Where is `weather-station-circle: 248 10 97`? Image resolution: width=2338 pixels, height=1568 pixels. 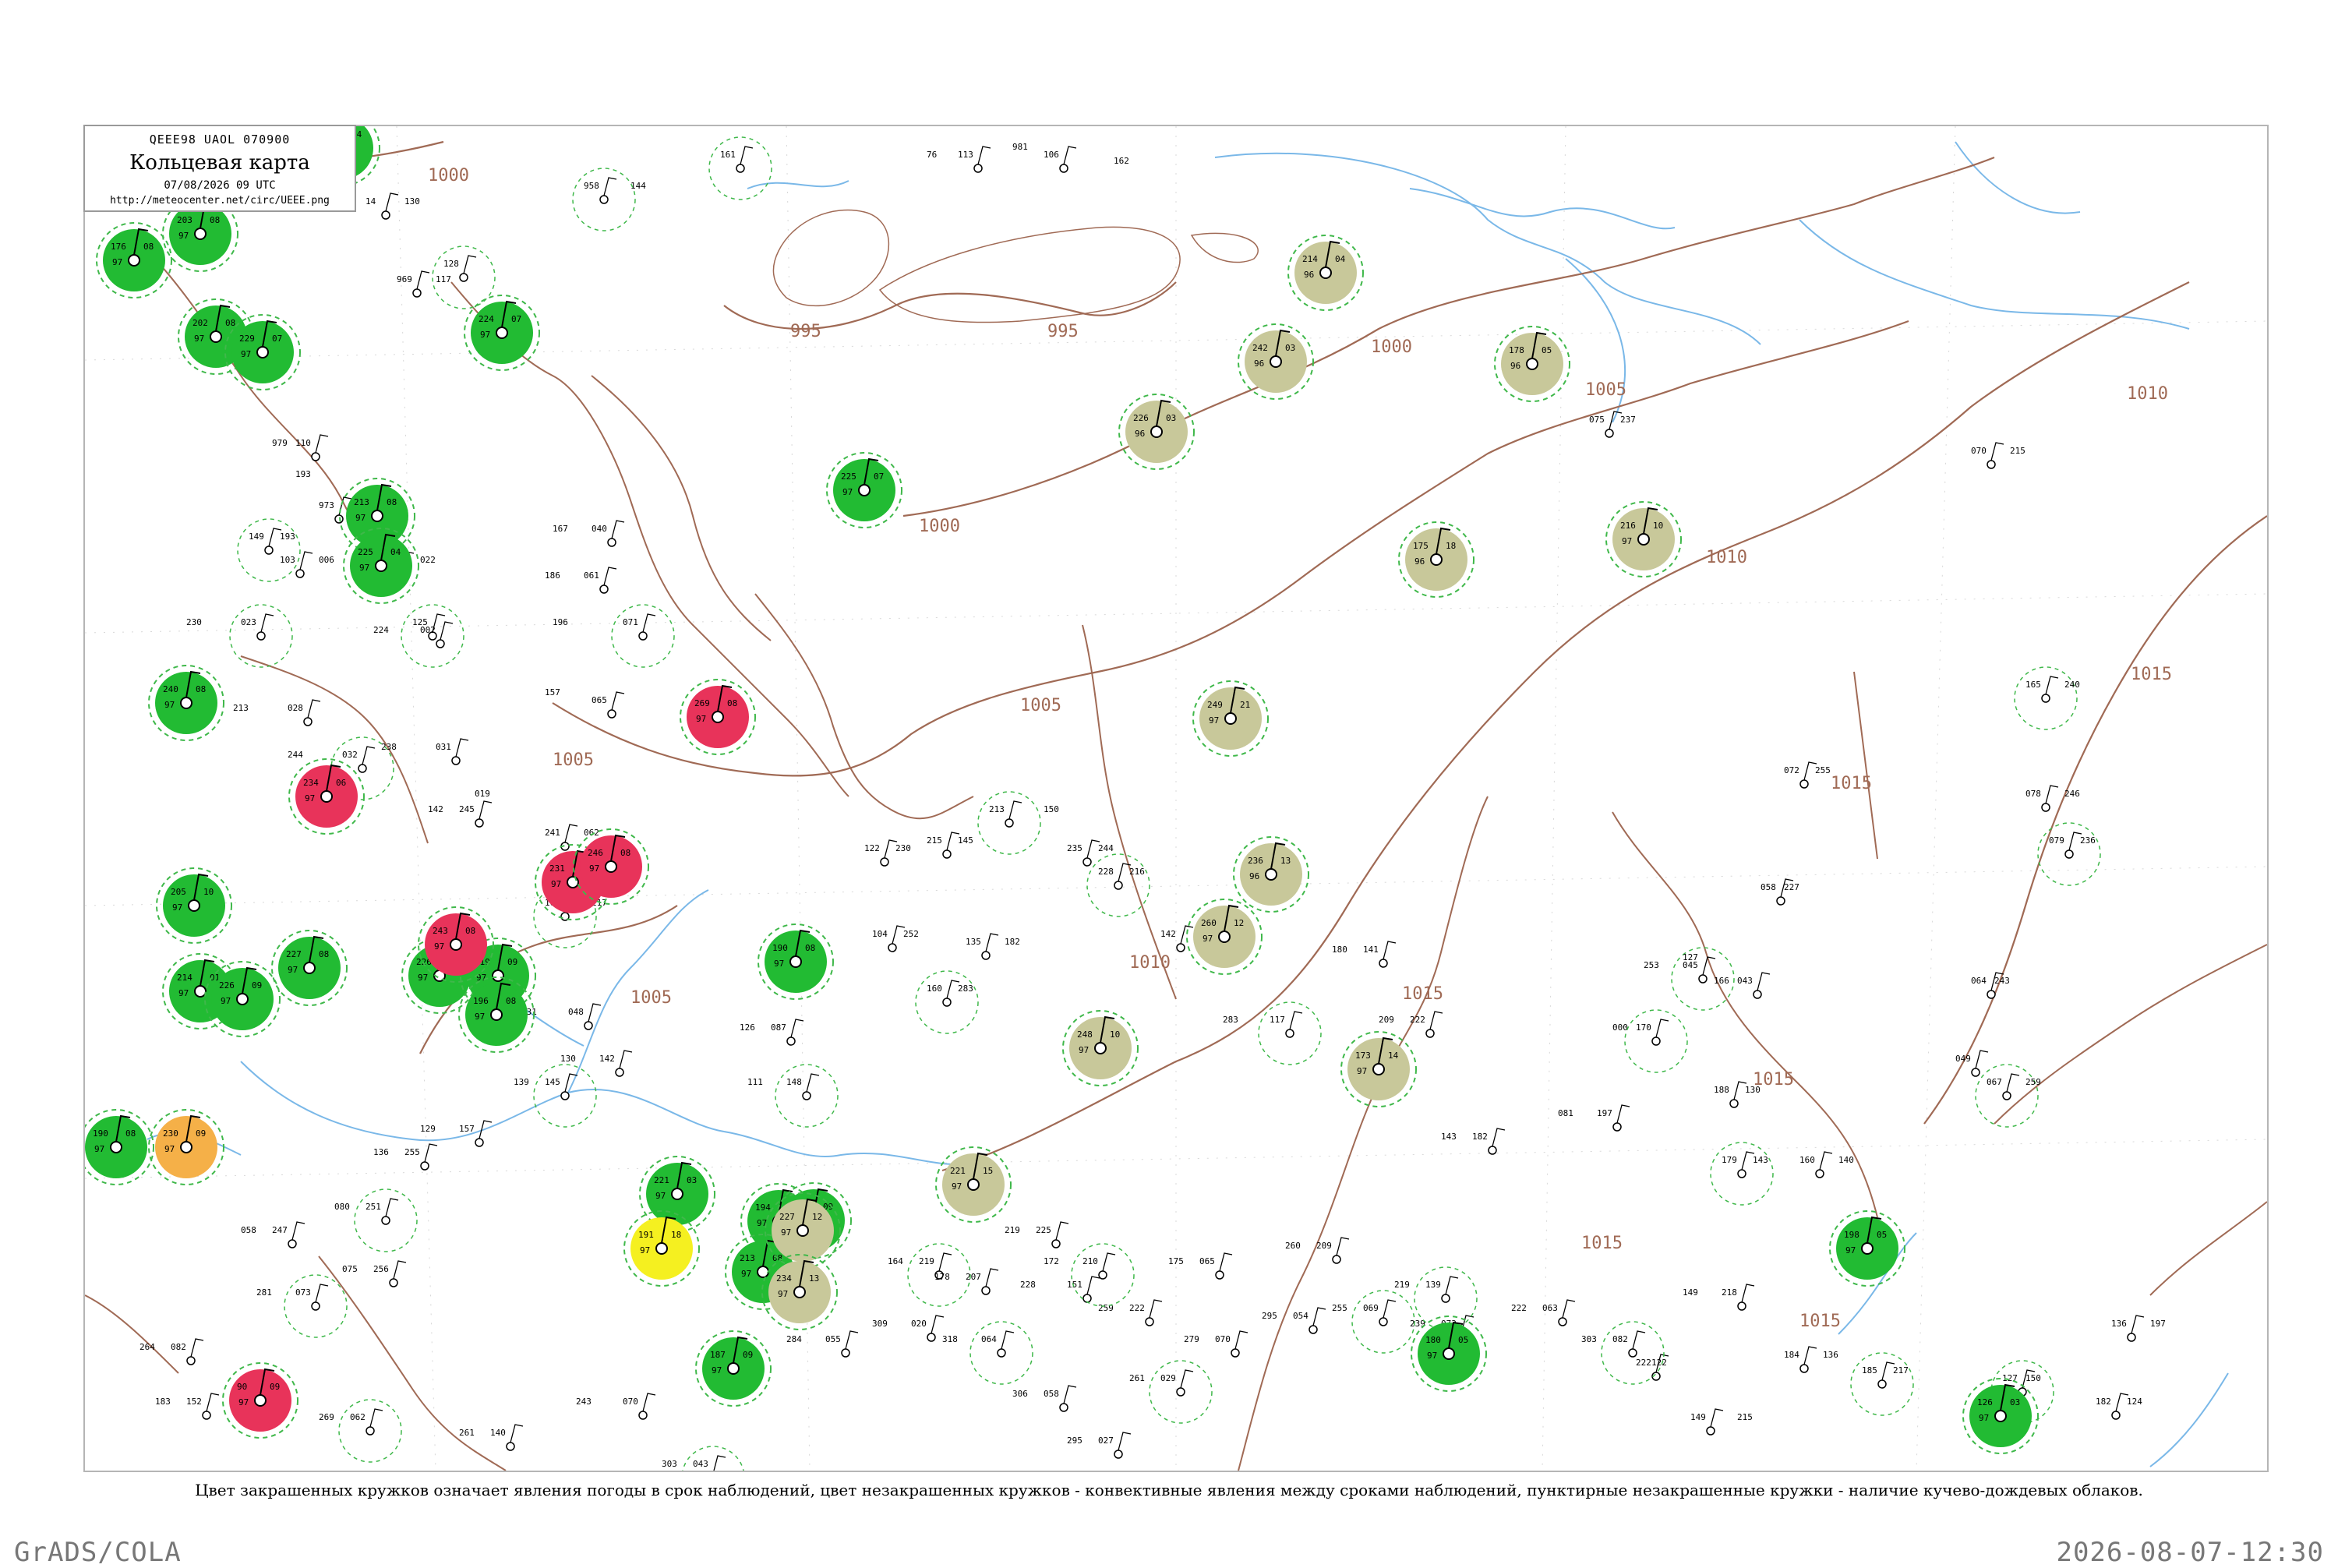
weather-station-circle: 248 10 97 is located at coordinates (1100, 1048).